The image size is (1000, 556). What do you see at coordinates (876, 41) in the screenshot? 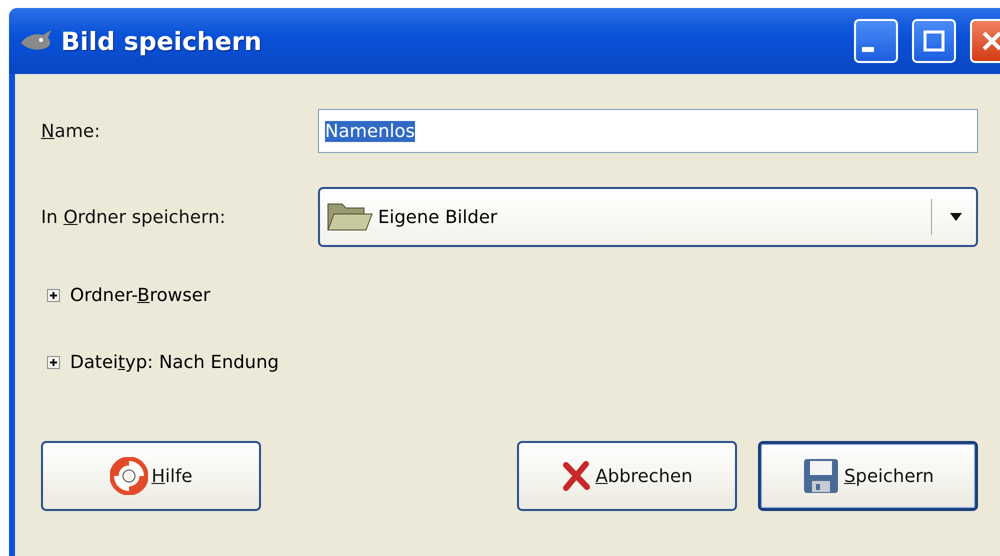
I see `minimize-button` at bounding box center [876, 41].